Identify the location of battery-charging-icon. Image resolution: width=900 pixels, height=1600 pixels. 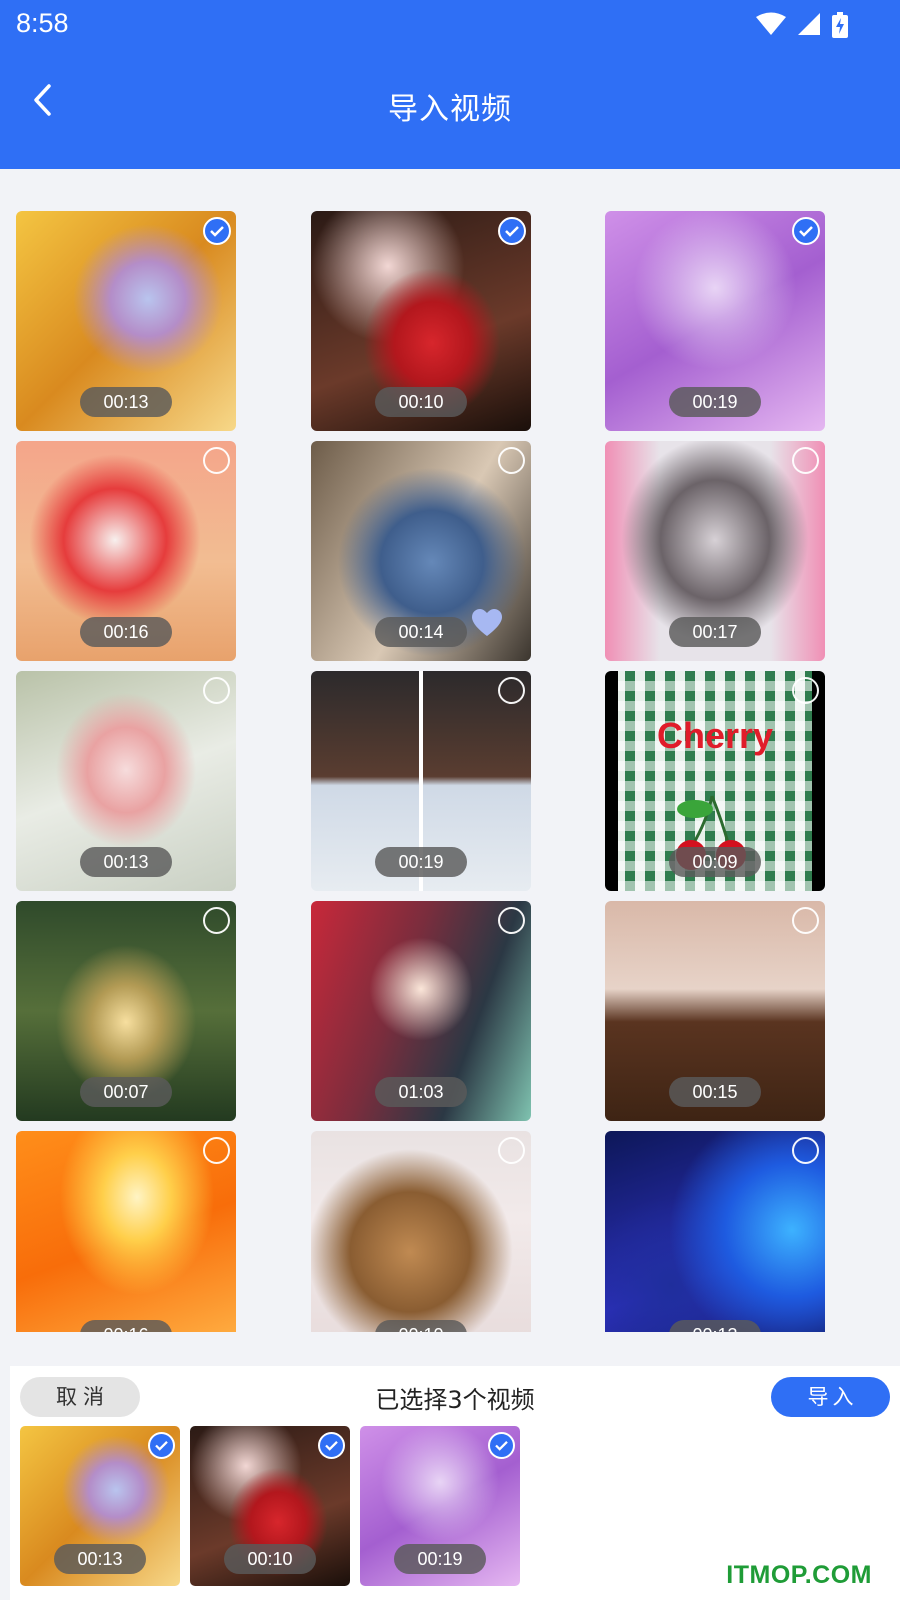
(840, 27).